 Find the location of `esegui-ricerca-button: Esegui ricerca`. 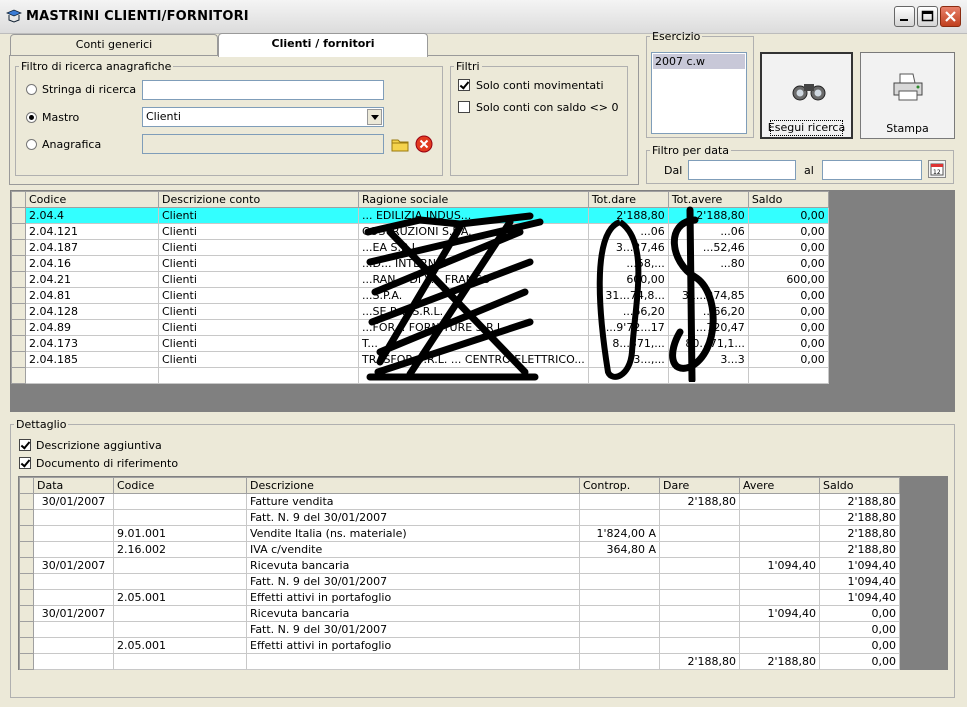

esegui-ricerca-button: Esegui ricerca is located at coordinates (806, 95).